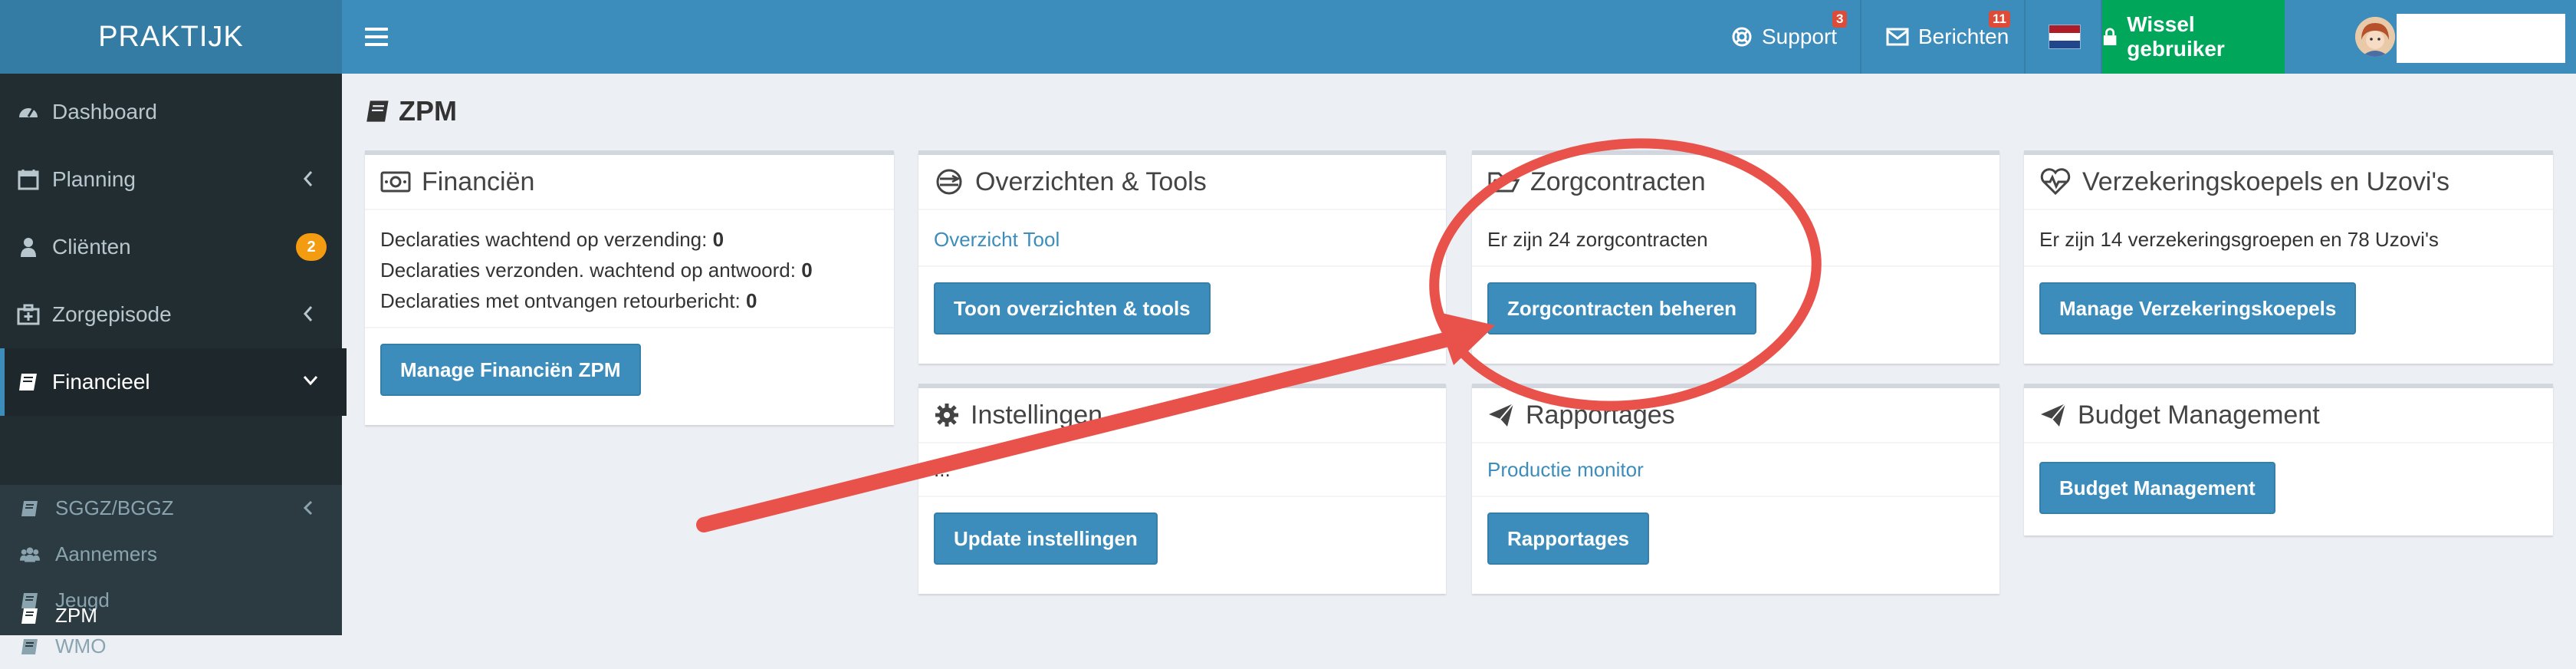 The height and width of the screenshot is (669, 2576). Describe the element at coordinates (1504, 182) in the screenshot. I see `folder-open-icon` at that location.